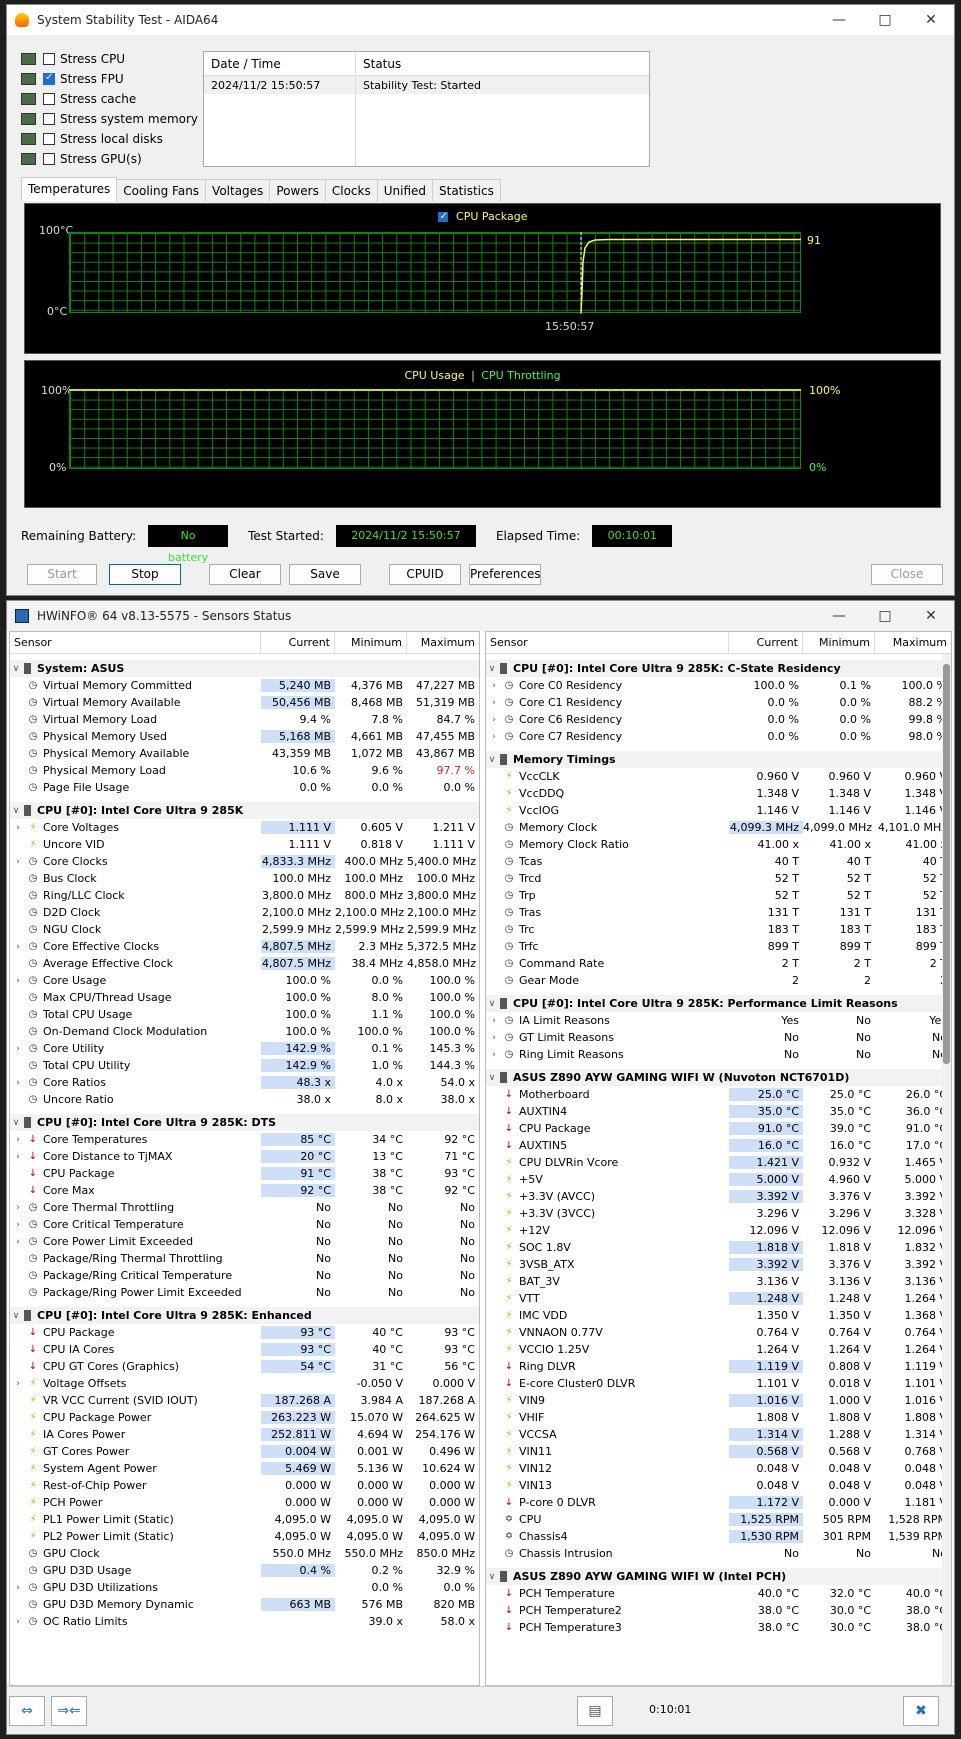  Describe the element at coordinates (244, 668) in the screenshot. I see `sensor-group: ∨ System: ASUS` at that location.